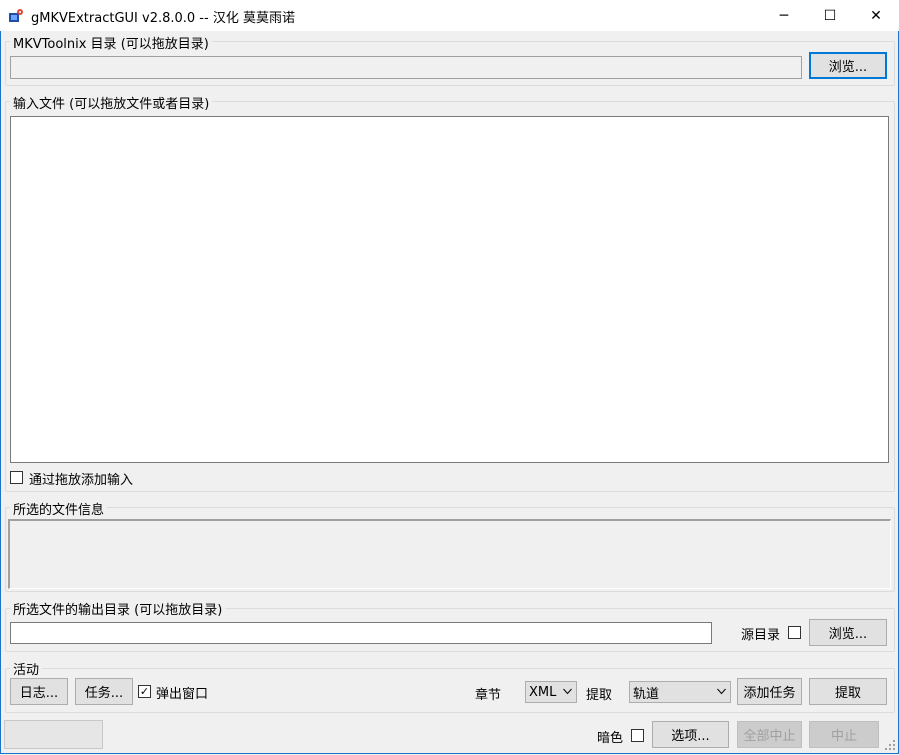 The image size is (899, 755). I want to click on extract-mode-select: 轨道, so click(680, 692).